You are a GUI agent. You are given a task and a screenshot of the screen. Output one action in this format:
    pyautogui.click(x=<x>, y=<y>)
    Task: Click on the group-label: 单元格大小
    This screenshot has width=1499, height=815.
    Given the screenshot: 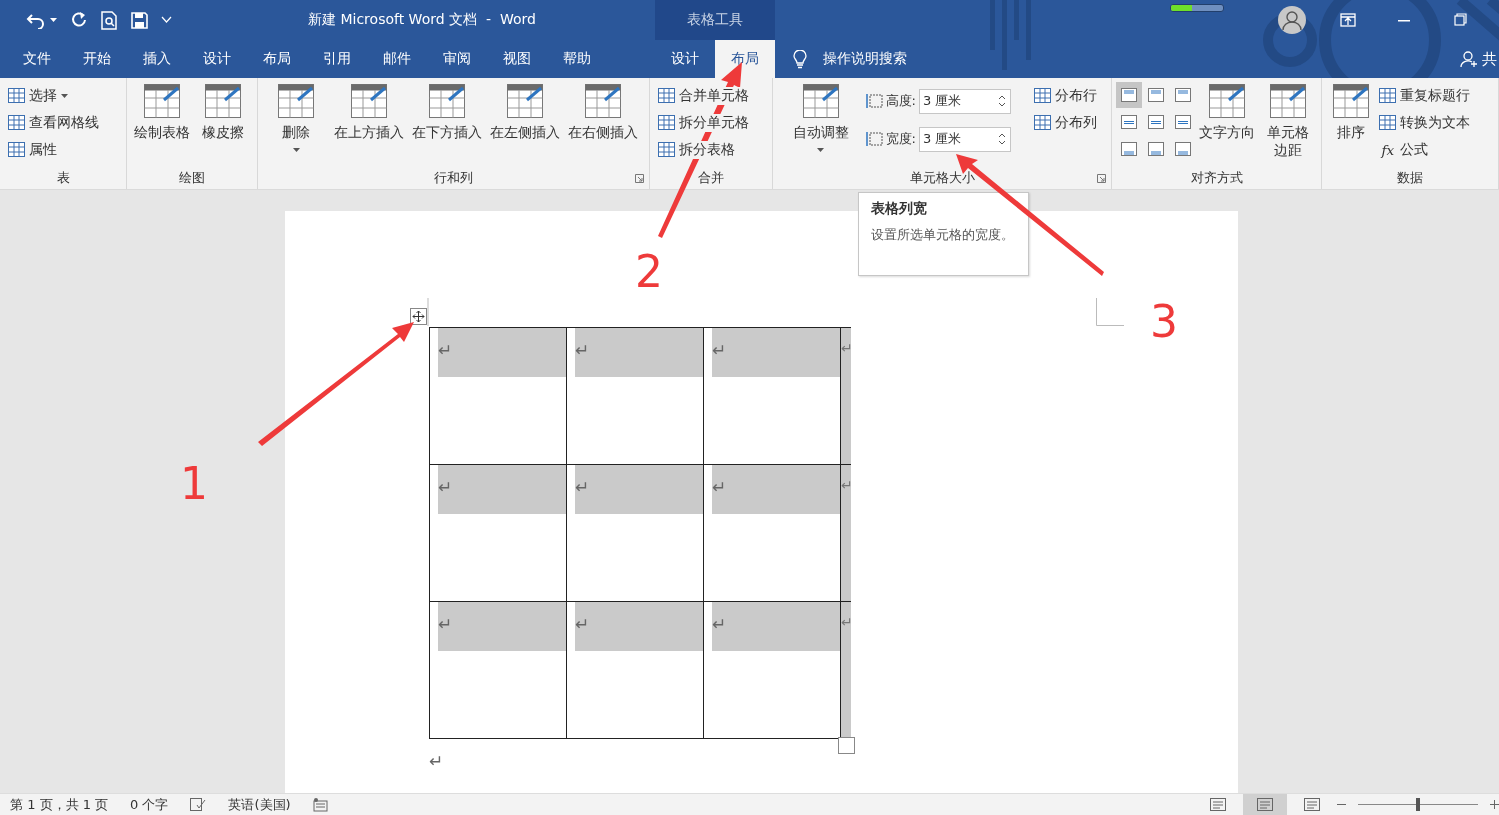 What is the action you would take?
    pyautogui.click(x=942, y=178)
    